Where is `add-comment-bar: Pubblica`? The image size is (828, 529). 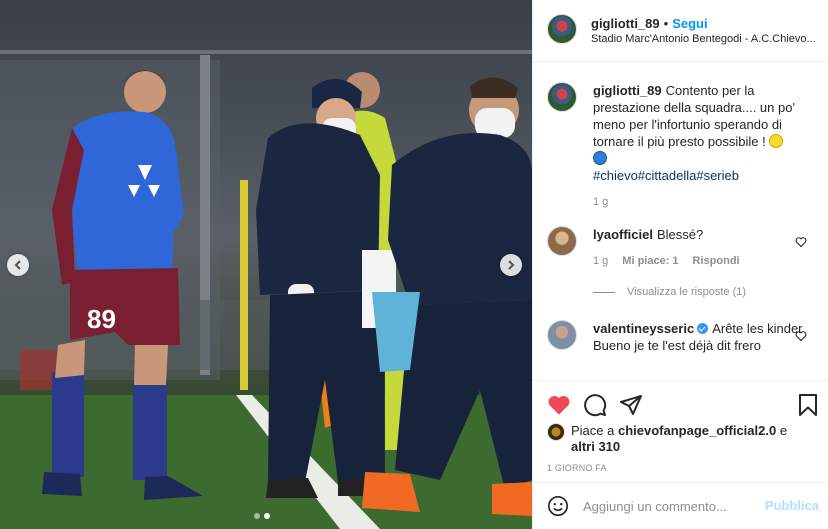 add-comment-bar: Pubblica is located at coordinates (680, 505).